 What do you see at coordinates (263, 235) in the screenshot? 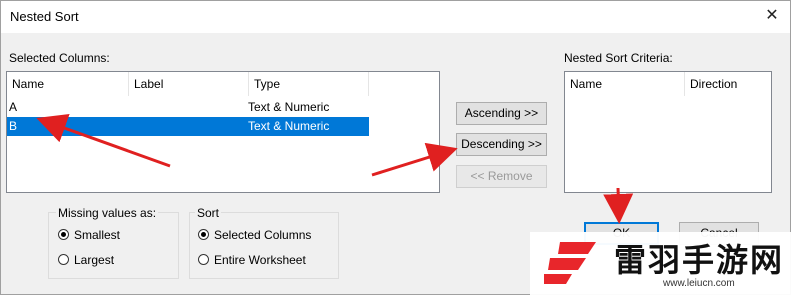
I see `radio-label: Selected Columns` at bounding box center [263, 235].